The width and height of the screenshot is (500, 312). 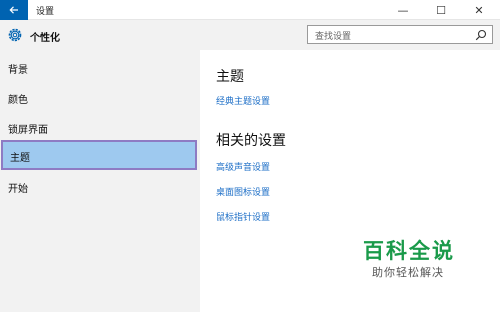 What do you see at coordinates (479, 10) in the screenshot?
I see `close-button: ✕` at bounding box center [479, 10].